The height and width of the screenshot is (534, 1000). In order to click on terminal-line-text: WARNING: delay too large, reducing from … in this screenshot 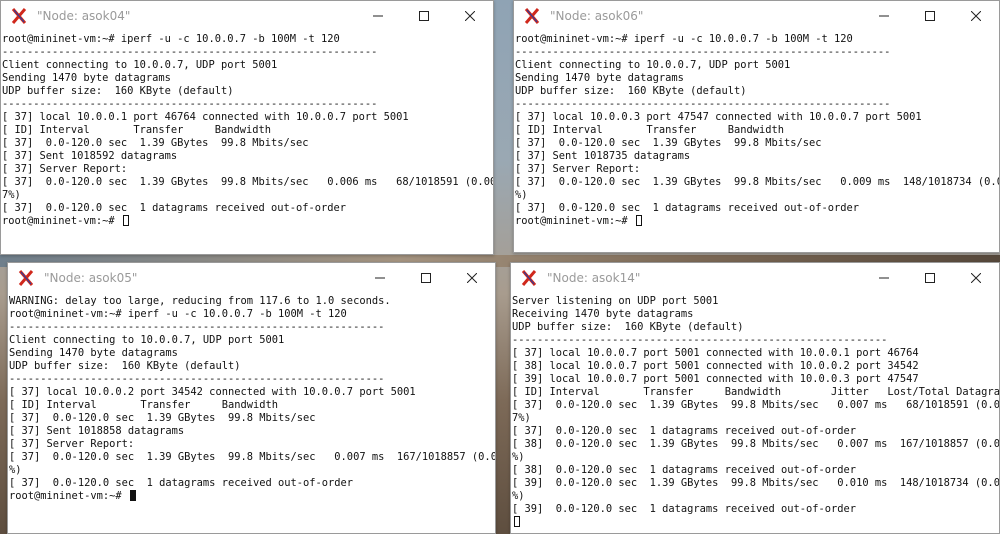, I will do `click(200, 301)`.